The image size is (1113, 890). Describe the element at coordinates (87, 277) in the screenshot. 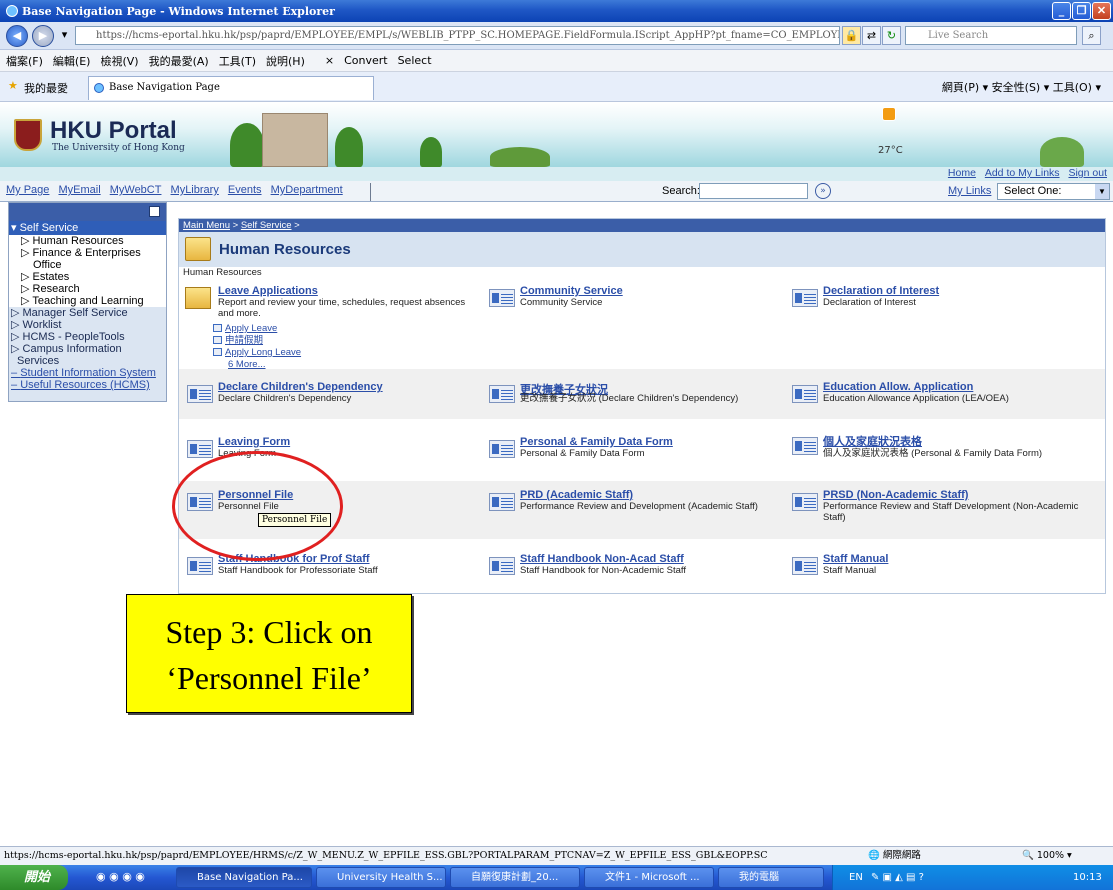

I see `menu-estates: ▷ Estates` at that location.